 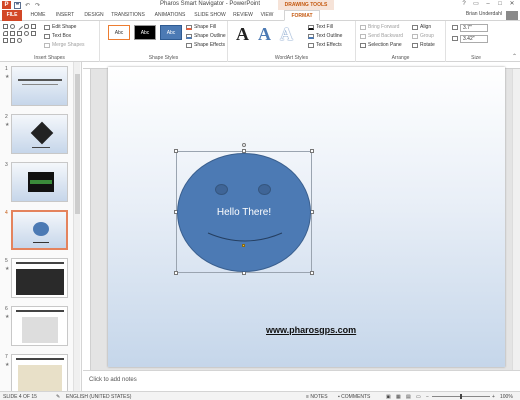 What do you see at coordinates (5, 40) in the screenshot?
I see `curve-shape-icon` at bounding box center [5, 40].